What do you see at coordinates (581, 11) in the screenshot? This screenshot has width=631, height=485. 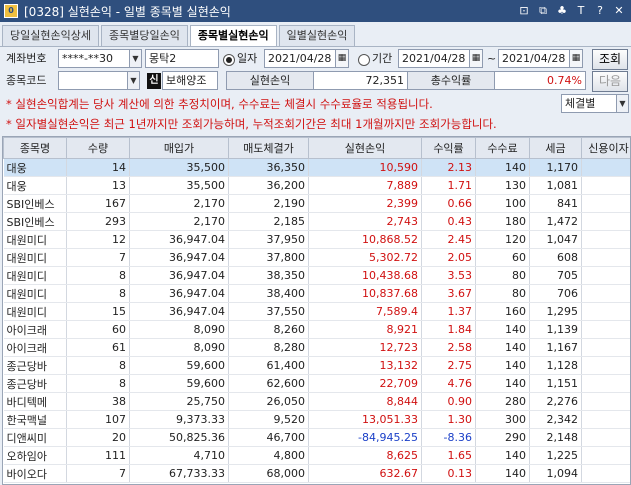 I see `font-size-icon: T` at bounding box center [581, 11].